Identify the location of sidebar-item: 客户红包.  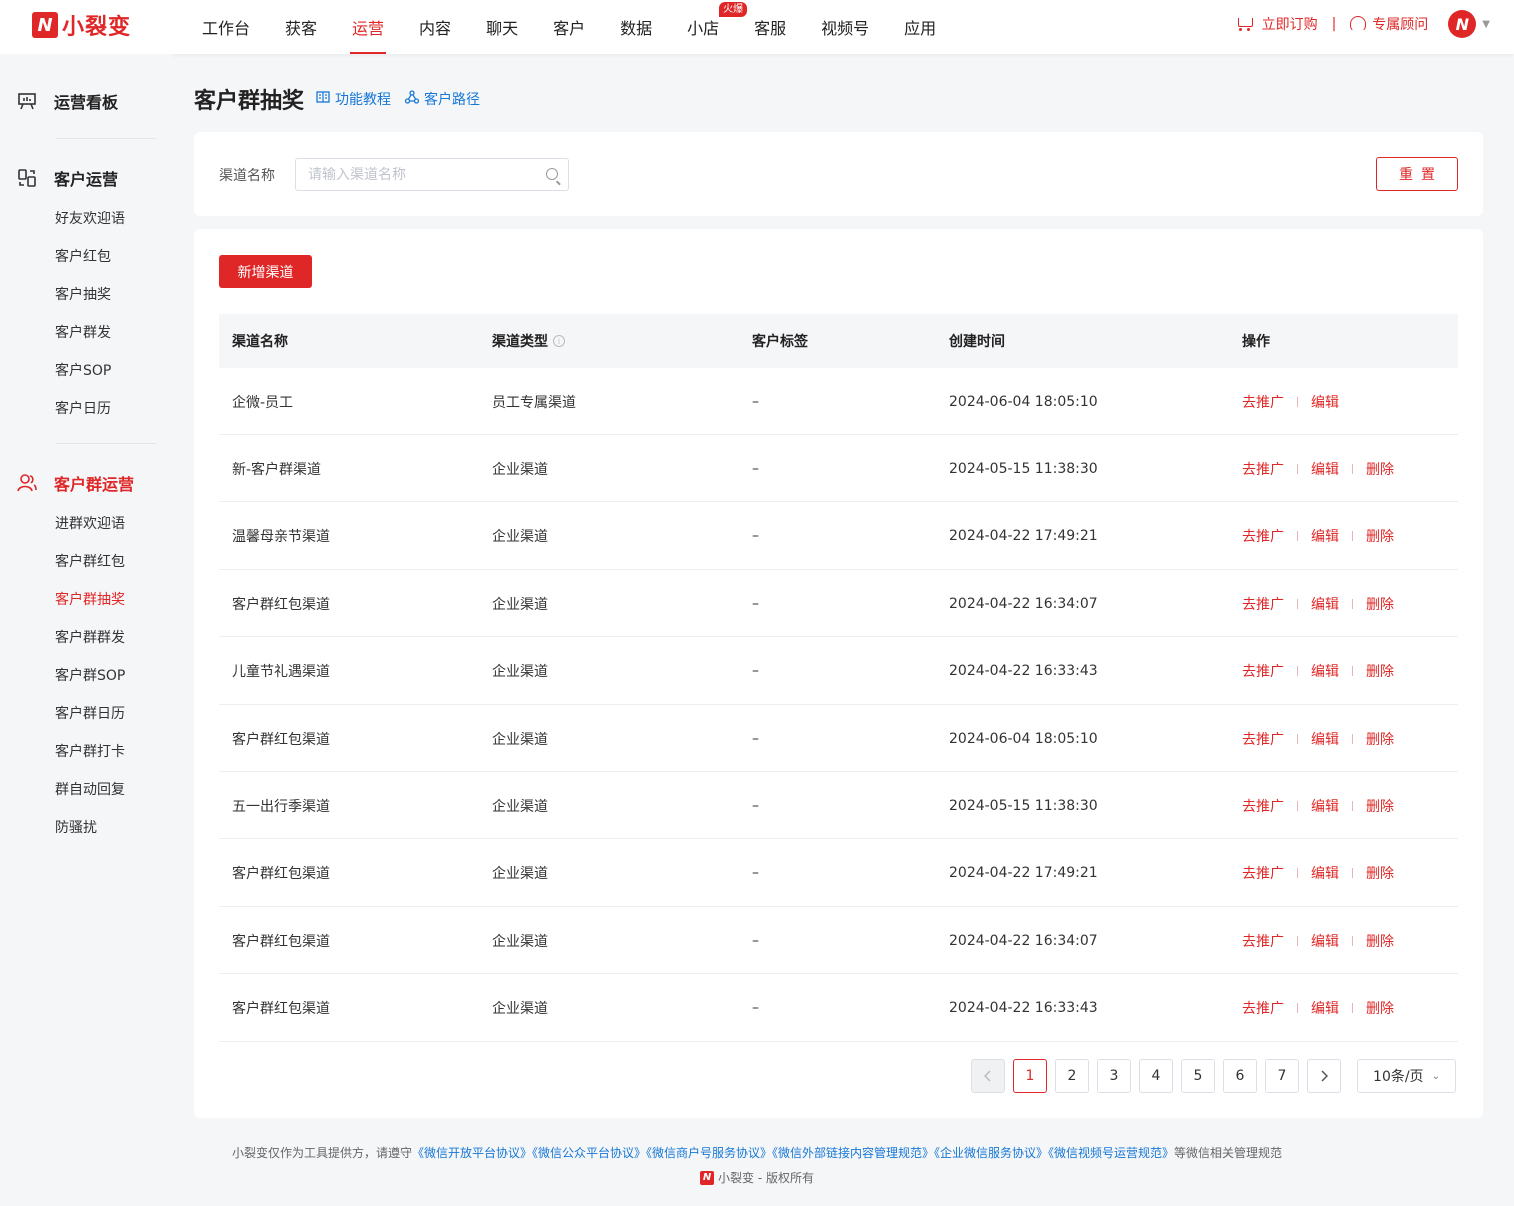
(83, 256).